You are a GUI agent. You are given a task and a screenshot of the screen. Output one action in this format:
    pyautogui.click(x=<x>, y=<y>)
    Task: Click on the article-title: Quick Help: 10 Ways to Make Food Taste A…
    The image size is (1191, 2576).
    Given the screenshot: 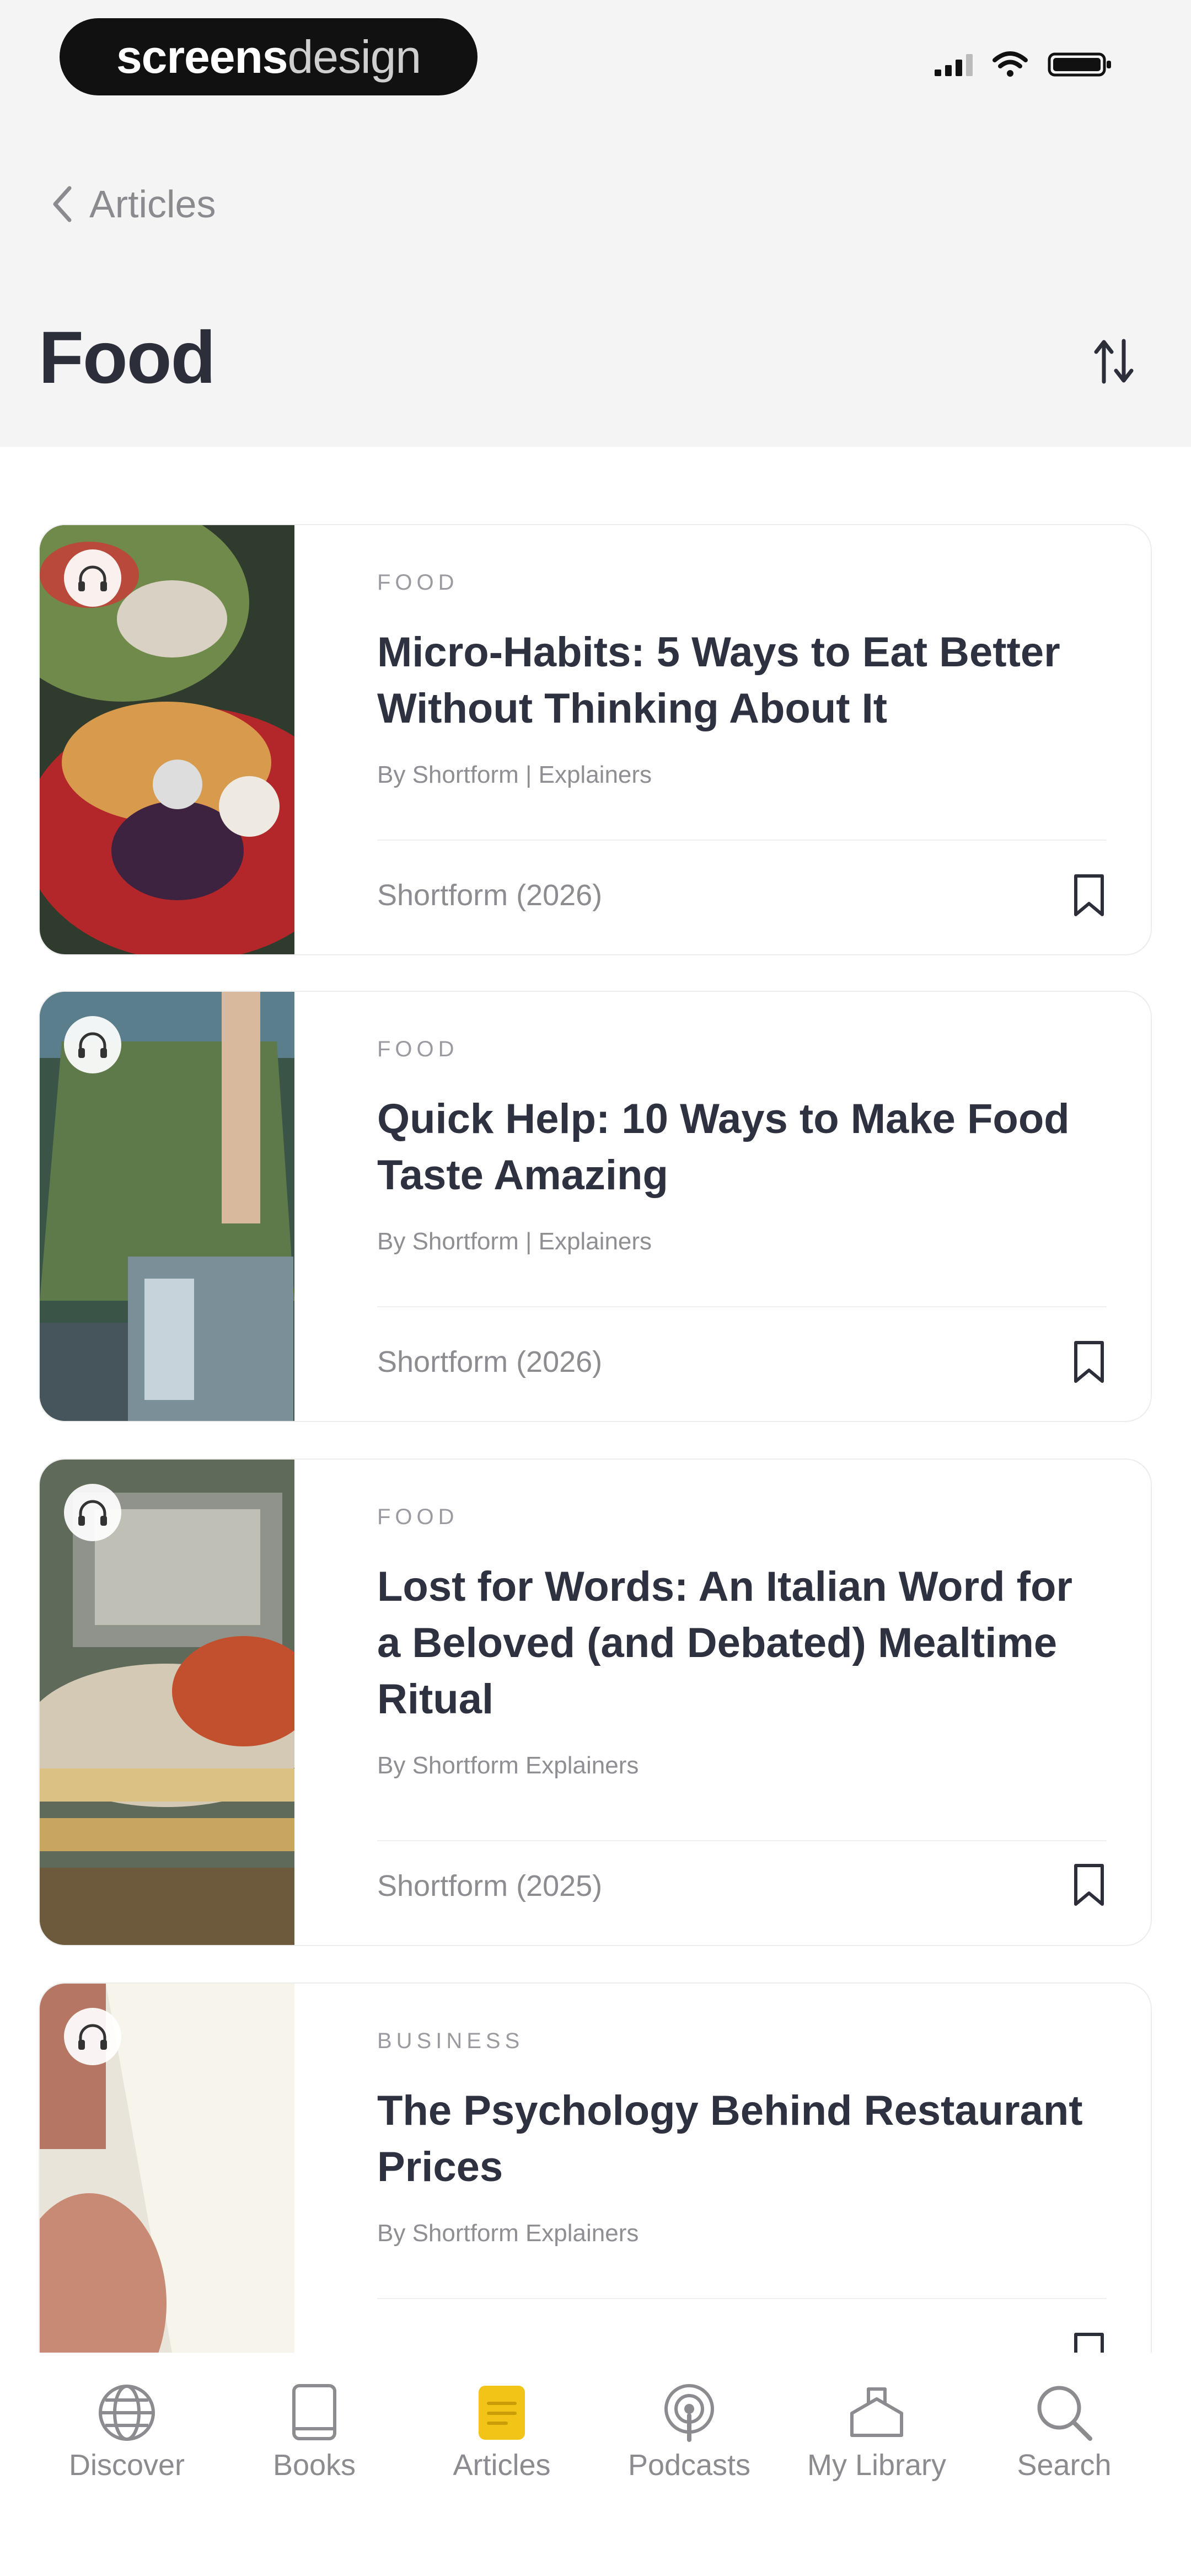 What is the action you would take?
    pyautogui.click(x=723, y=1147)
    